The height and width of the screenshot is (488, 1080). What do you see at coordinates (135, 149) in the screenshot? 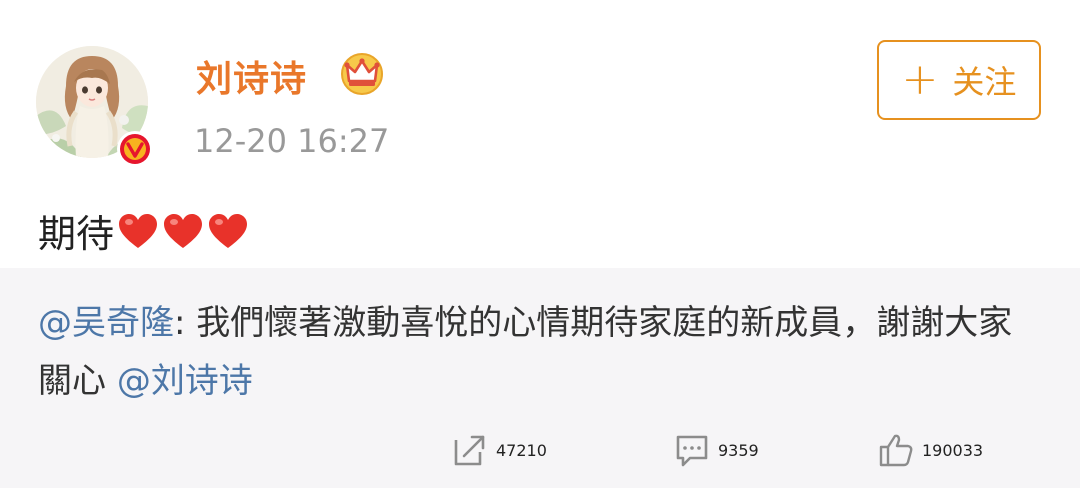
I see `verified-v-icon` at bounding box center [135, 149].